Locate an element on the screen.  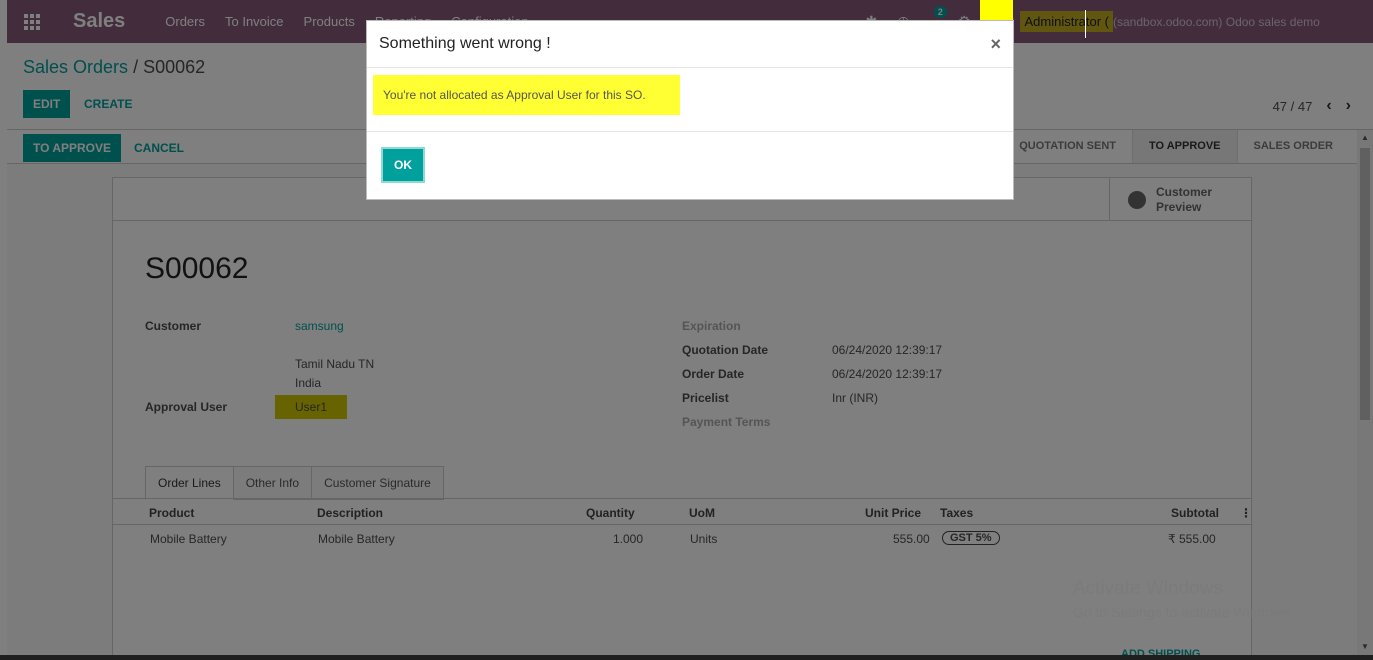
watermark-subtitle: Go to Settings to activate Windows. is located at coordinates (1183, 612).